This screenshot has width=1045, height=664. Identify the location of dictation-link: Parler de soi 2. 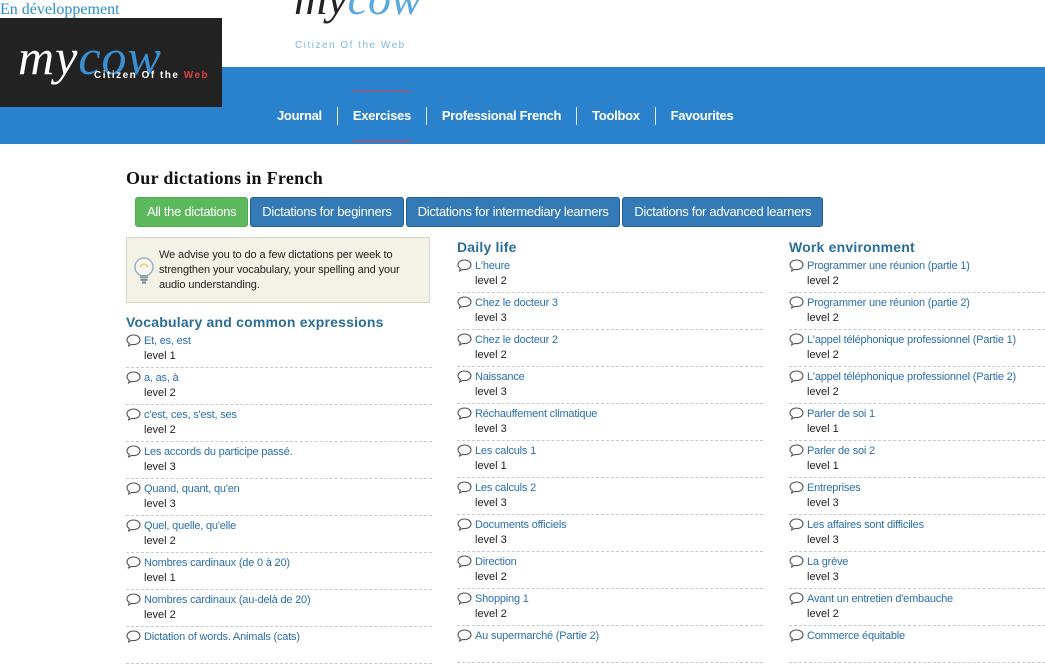
(841, 451).